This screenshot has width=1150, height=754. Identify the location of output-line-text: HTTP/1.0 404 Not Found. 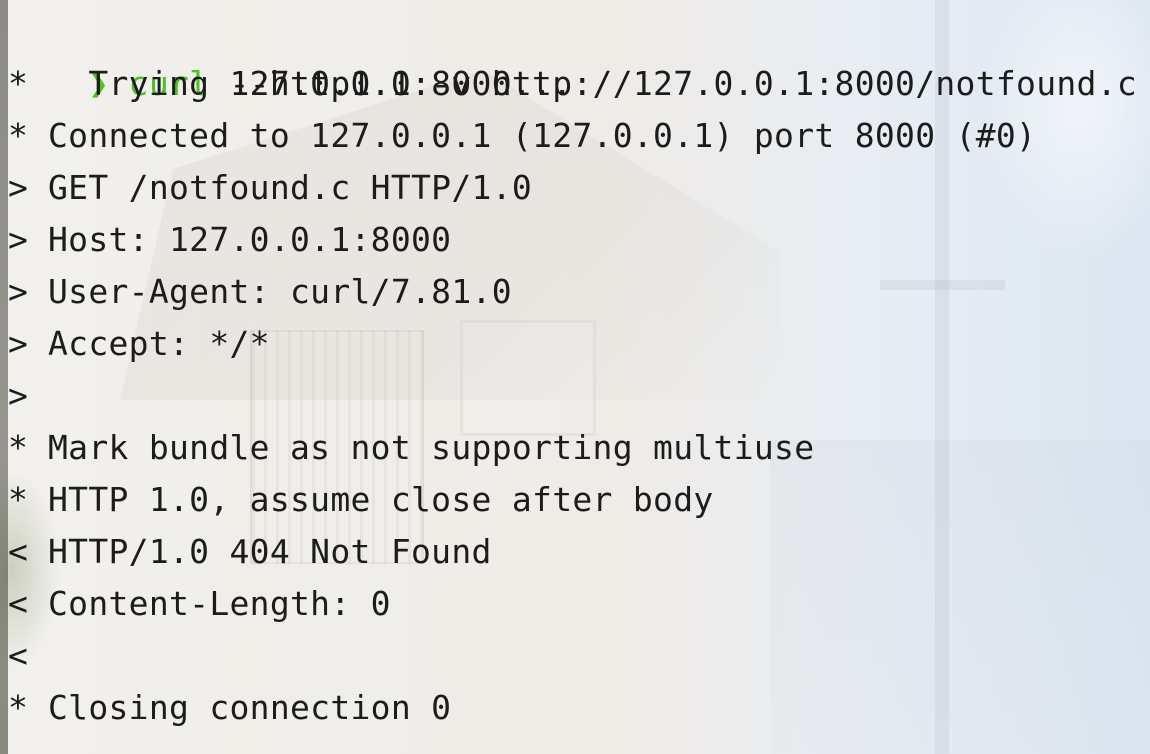
(270, 551).